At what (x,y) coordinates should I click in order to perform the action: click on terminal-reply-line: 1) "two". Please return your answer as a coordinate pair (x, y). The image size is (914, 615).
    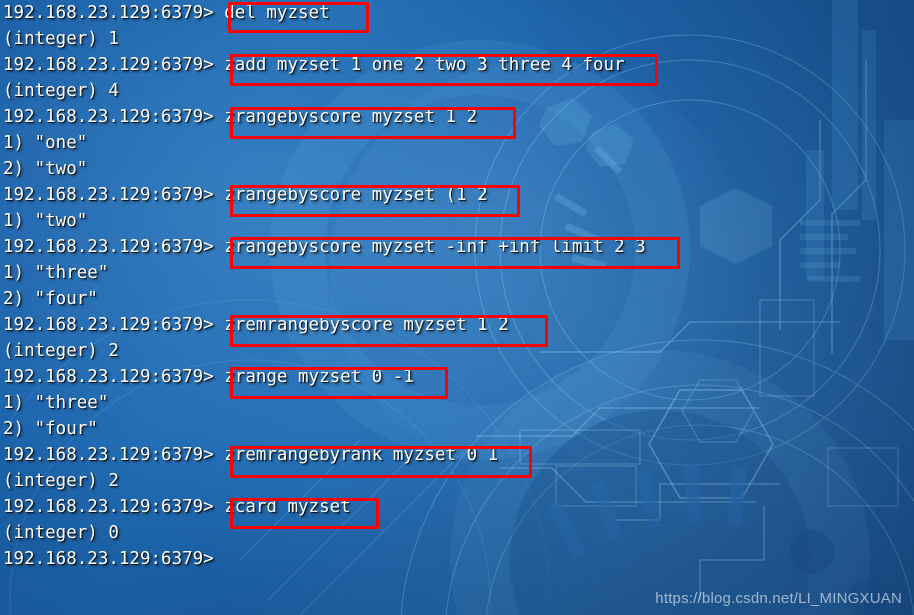
    Looking at the image, I should click on (45, 221).